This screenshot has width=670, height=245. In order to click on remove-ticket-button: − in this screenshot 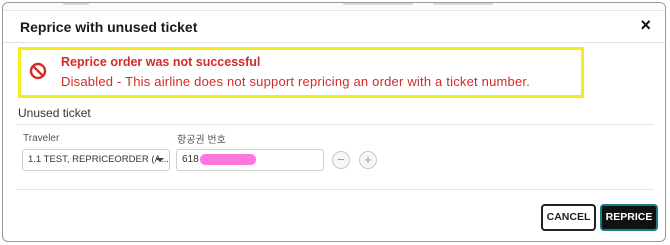, I will do `click(341, 160)`.